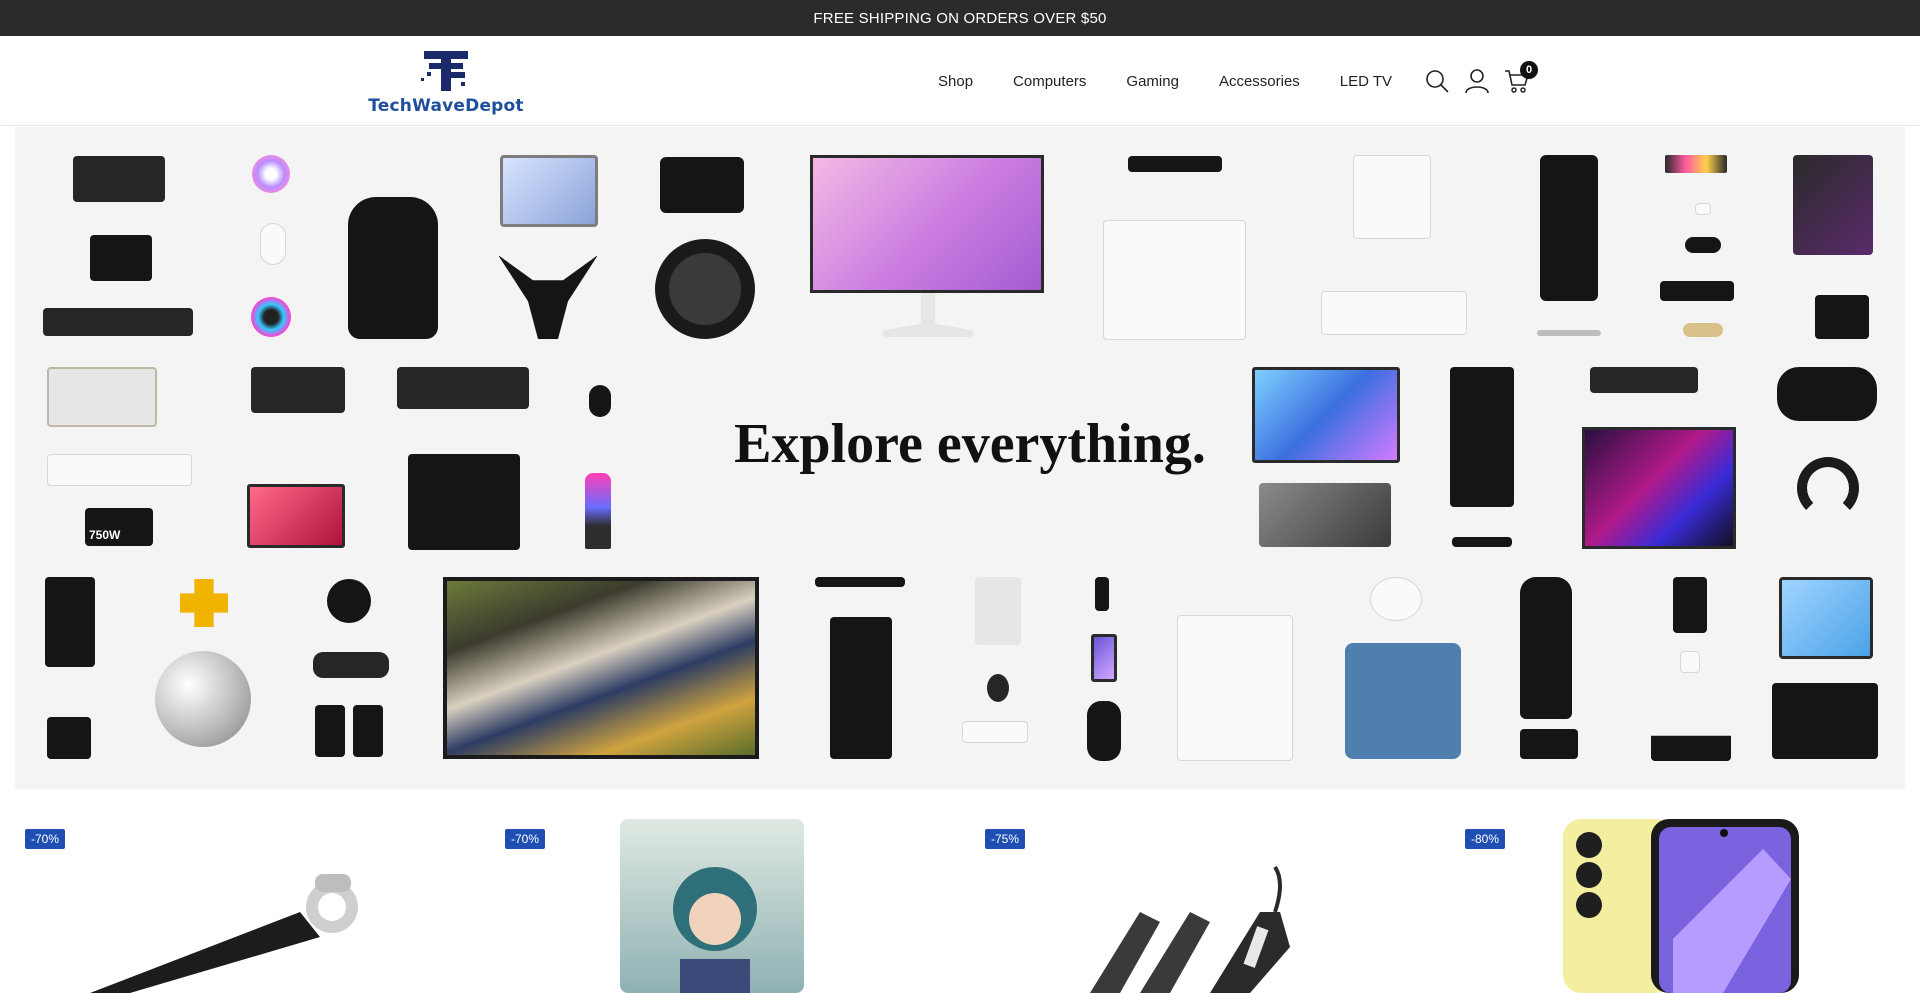 Image resolution: width=1920 pixels, height=993 pixels. I want to click on processor-image, so click(1690, 662).